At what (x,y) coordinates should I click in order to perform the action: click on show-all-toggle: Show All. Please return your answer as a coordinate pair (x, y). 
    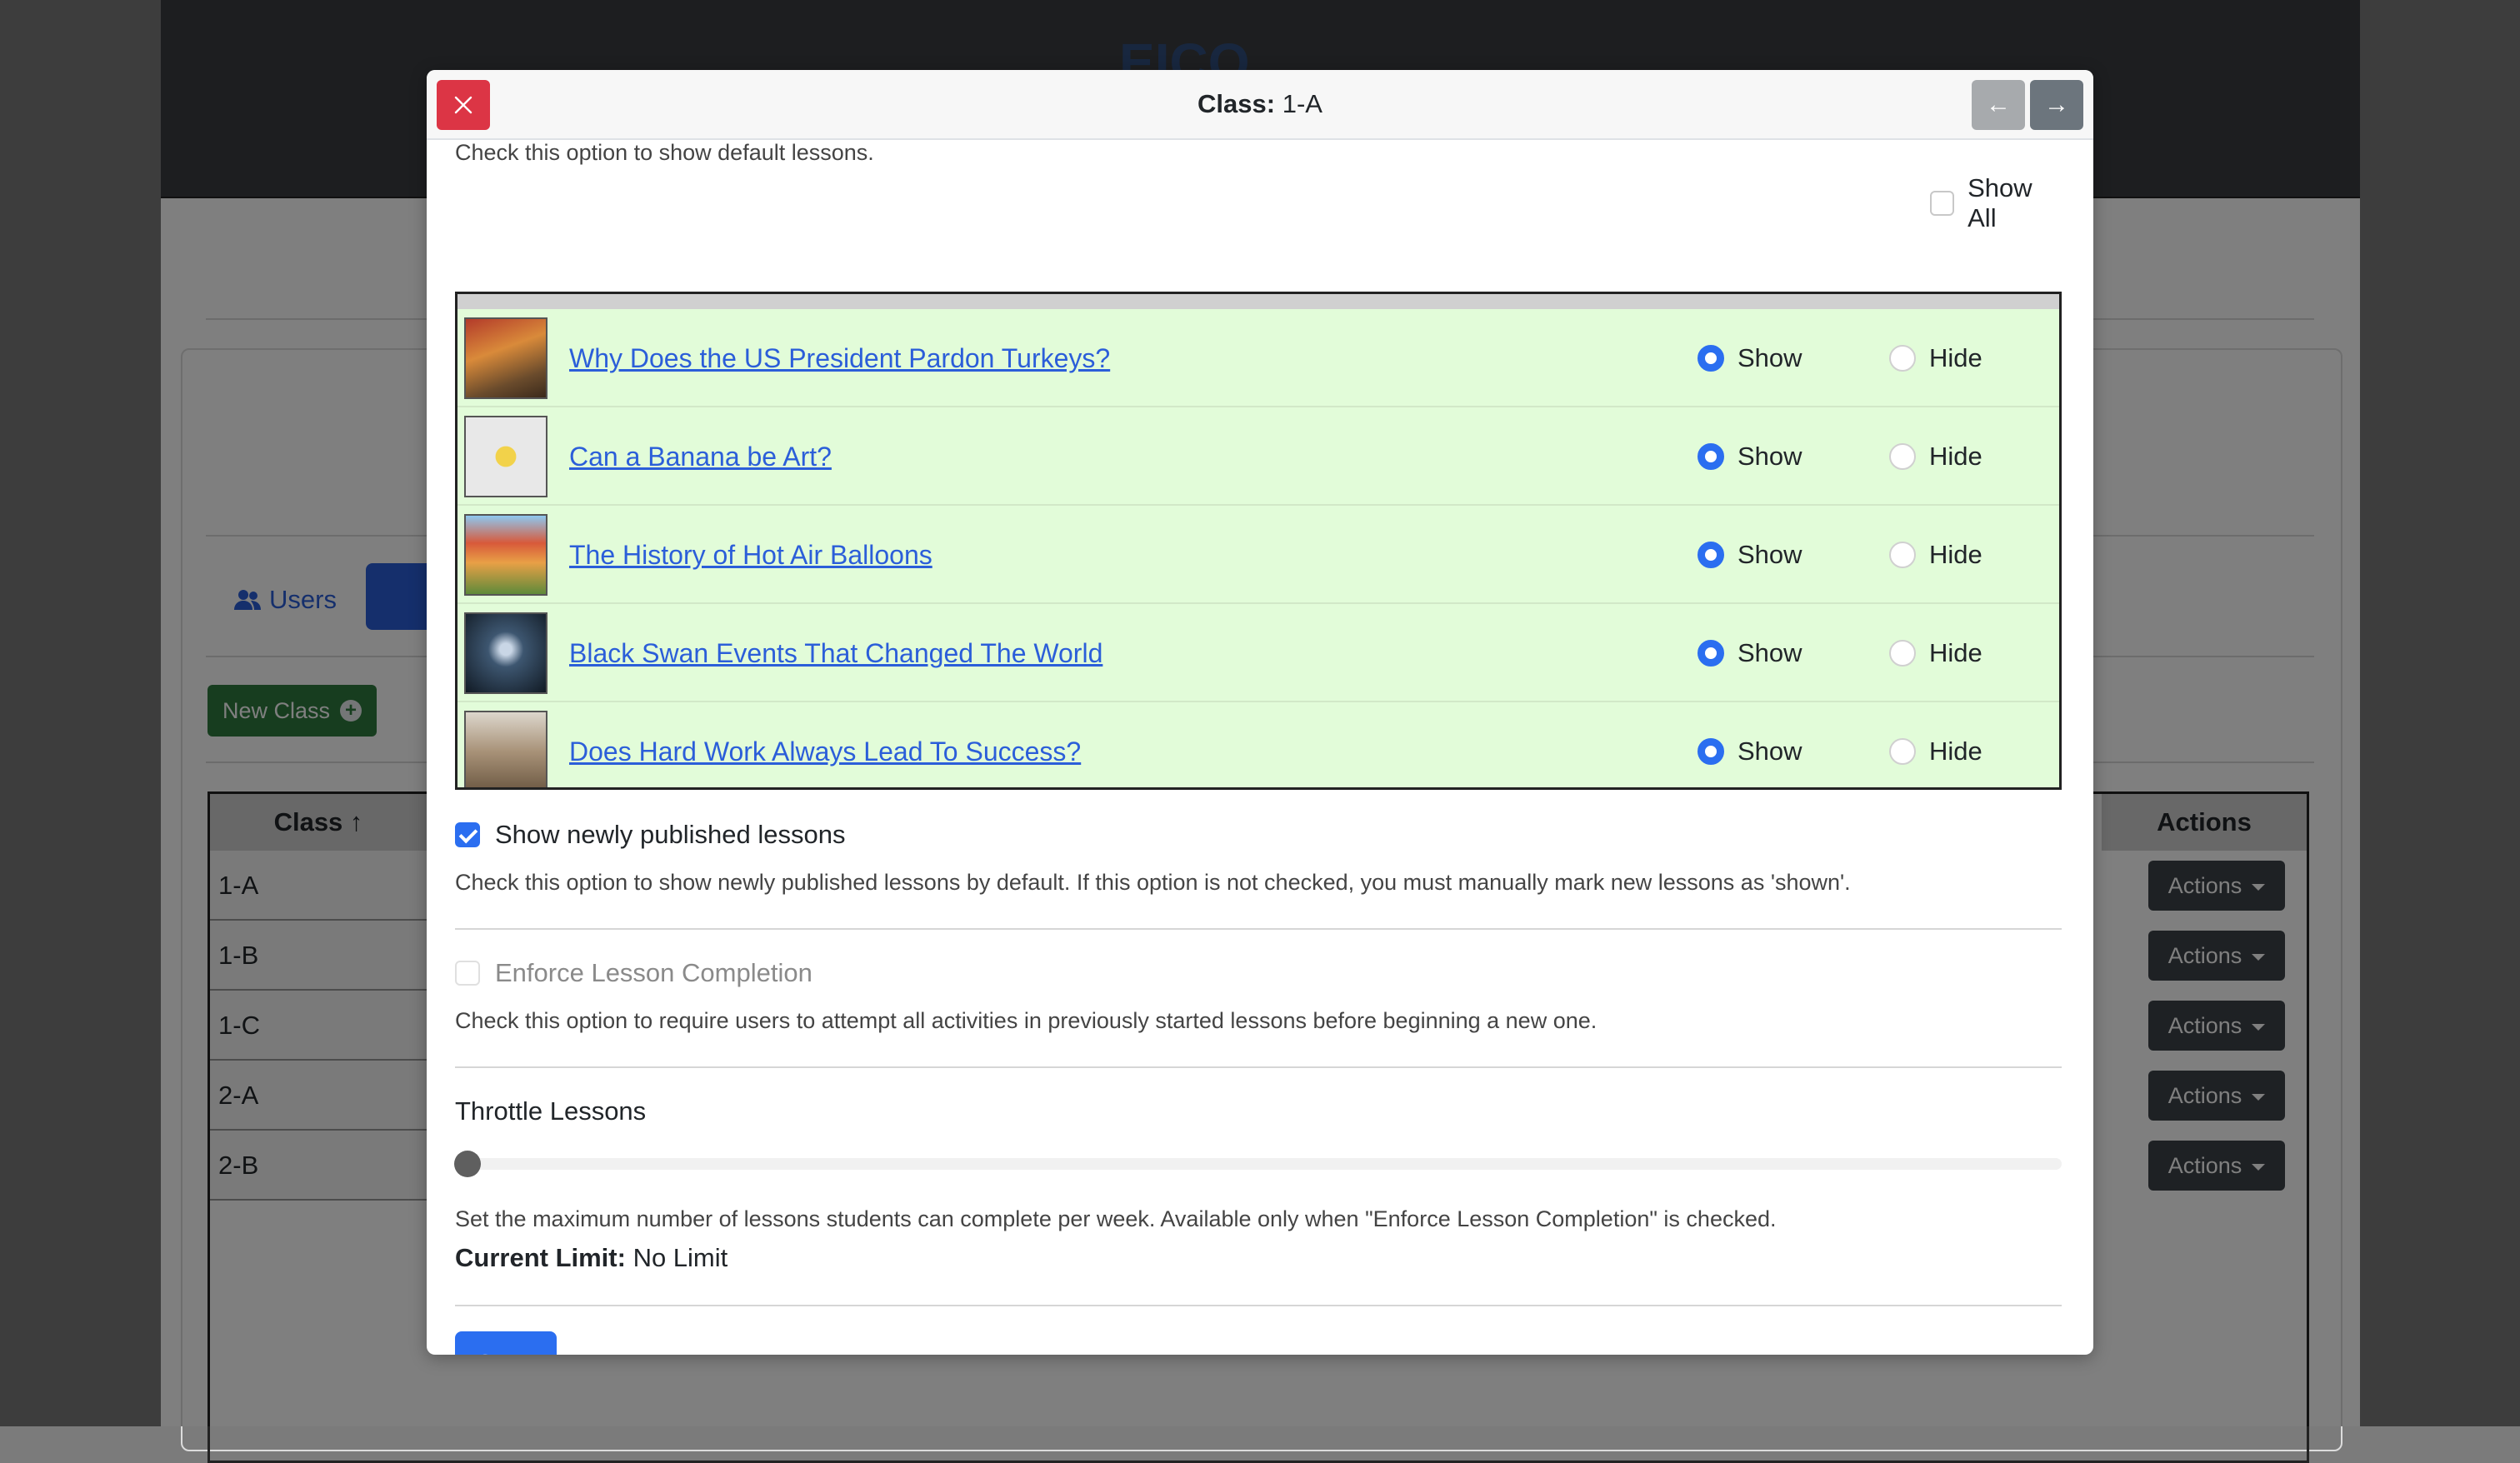
    Looking at the image, I should click on (1996, 203).